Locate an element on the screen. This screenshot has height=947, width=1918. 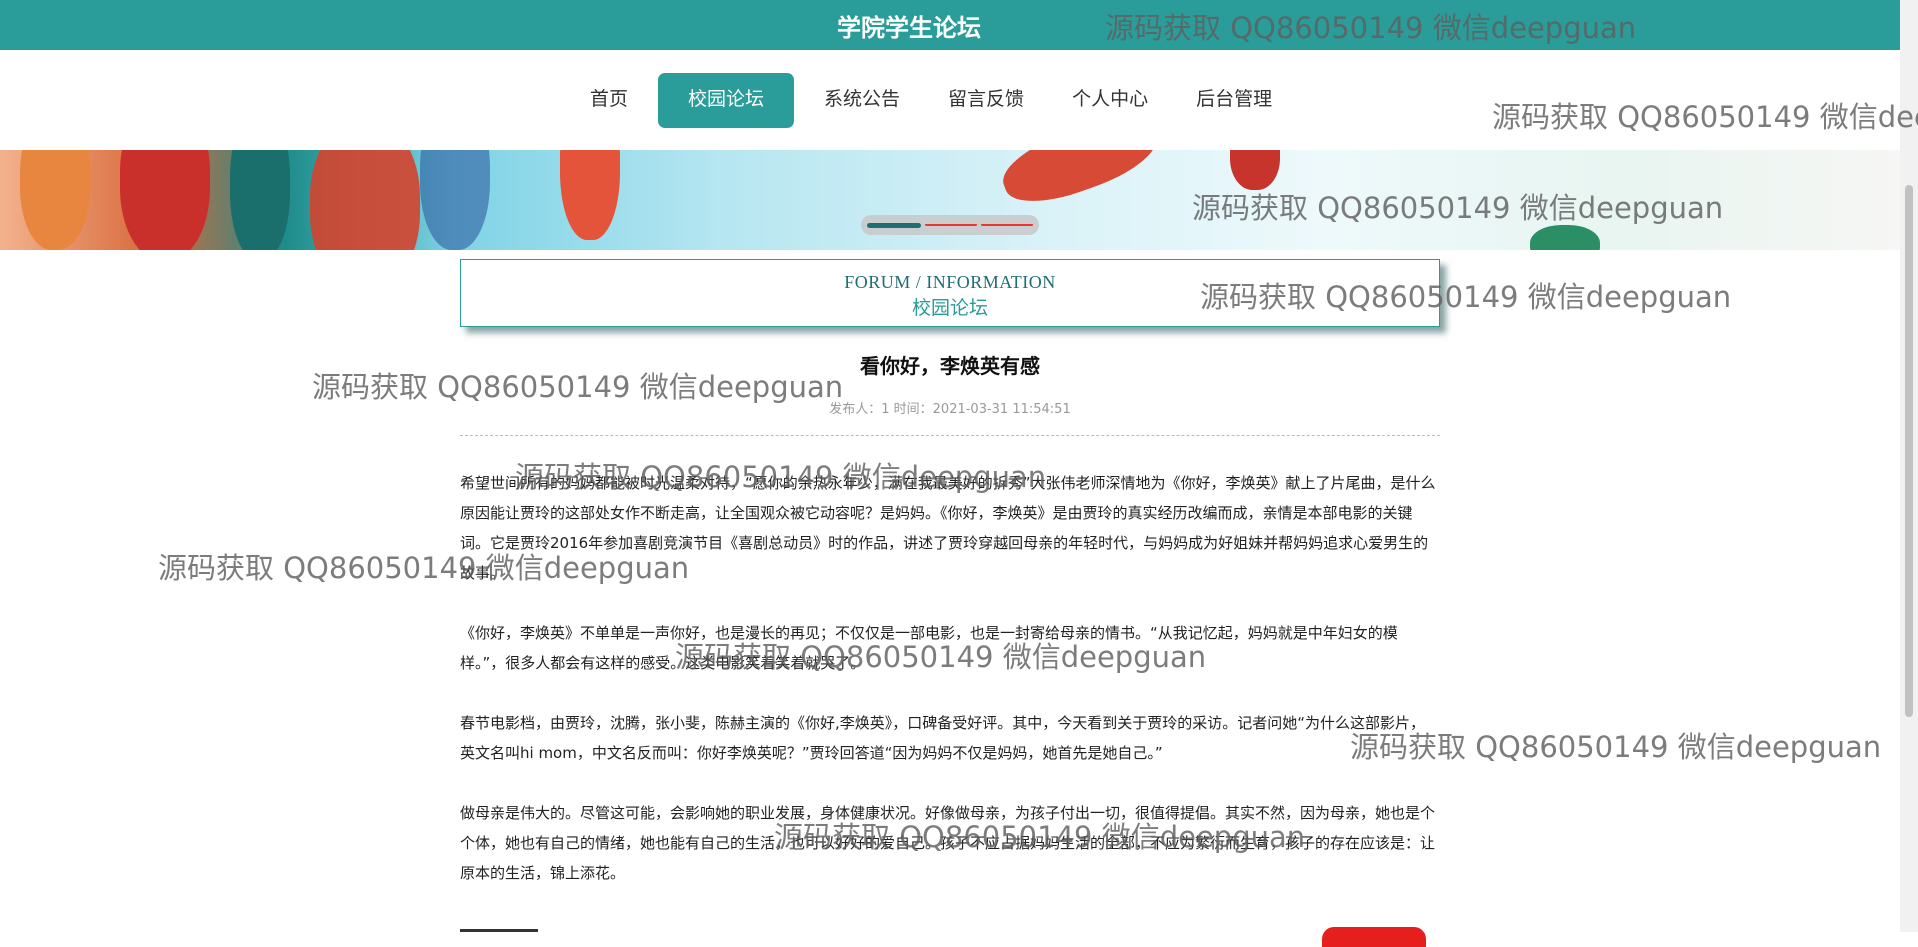
carousel-dot-active is located at coordinates (894, 225).